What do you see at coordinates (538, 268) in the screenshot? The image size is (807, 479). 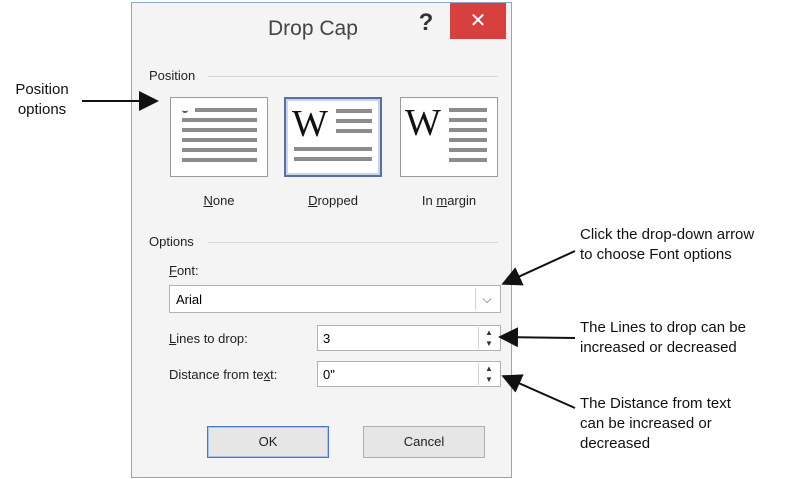 I see `font-arrow` at bounding box center [538, 268].